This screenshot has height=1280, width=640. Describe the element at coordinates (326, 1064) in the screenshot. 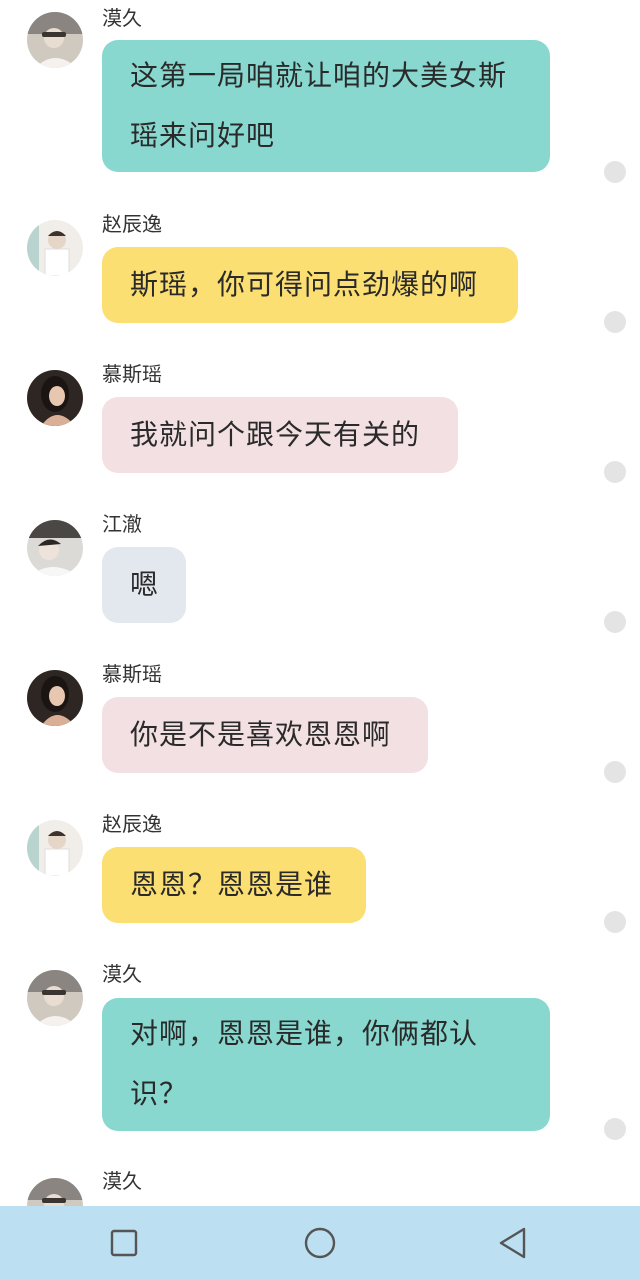

I see `message-bubble: 对啊，恩恩是谁，你俩都认 识？` at that location.